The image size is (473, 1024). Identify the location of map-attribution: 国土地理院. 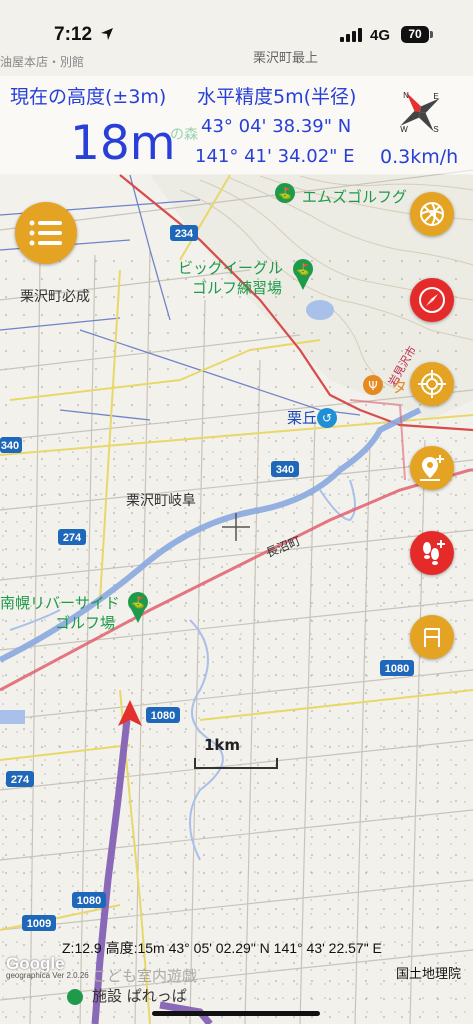
(428, 972).